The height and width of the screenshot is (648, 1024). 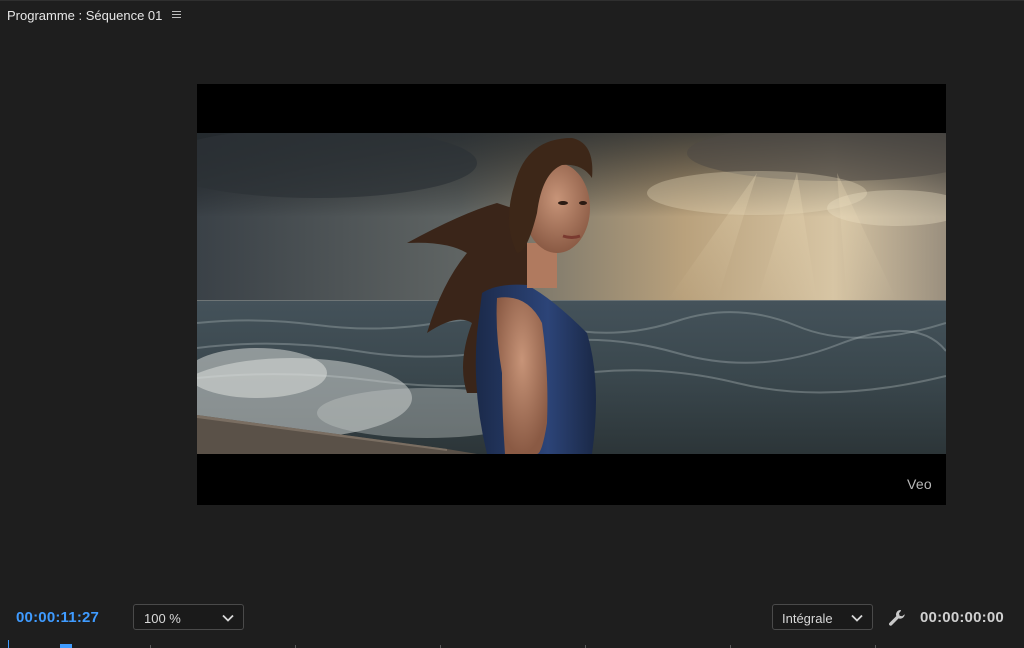 I want to click on watermark-label: Veo, so click(x=919, y=484).